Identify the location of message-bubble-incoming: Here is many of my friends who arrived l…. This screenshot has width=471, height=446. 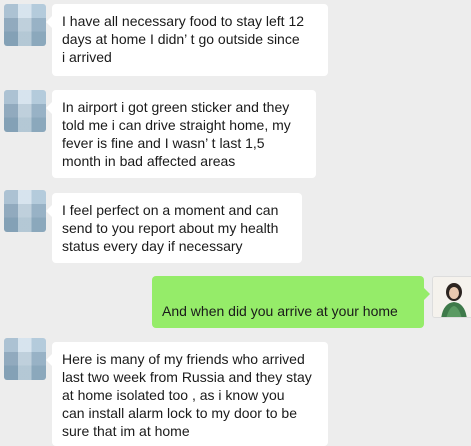
(187, 394).